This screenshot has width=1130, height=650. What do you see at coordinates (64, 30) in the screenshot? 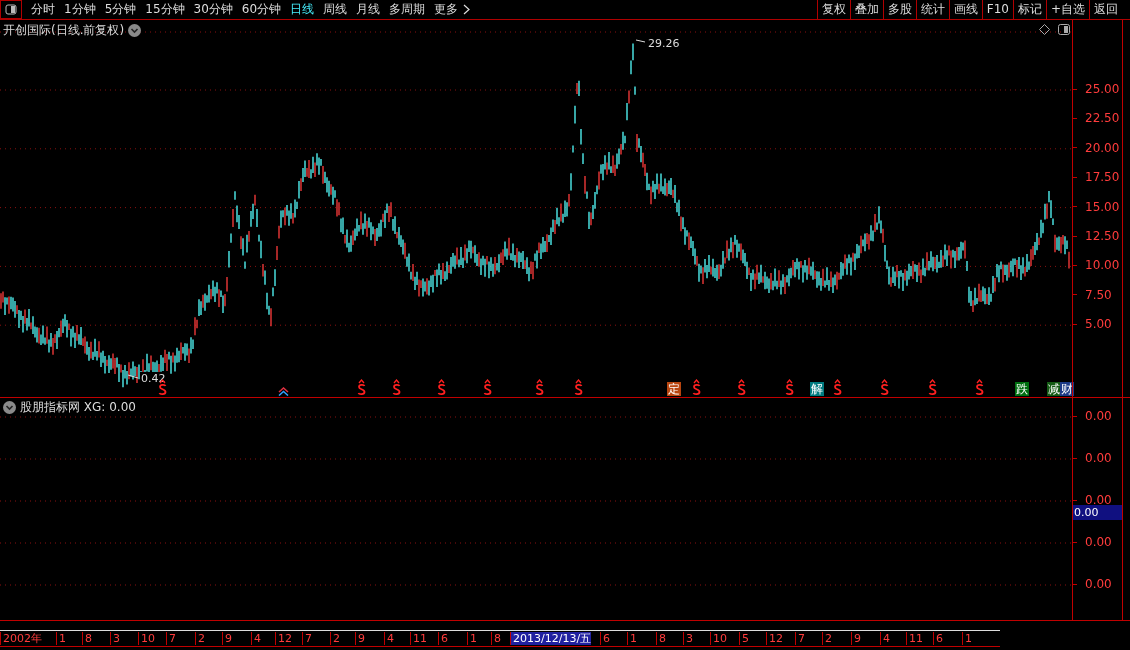
I see `chart-title: 开创国际(日线.前复权)` at bounding box center [64, 30].